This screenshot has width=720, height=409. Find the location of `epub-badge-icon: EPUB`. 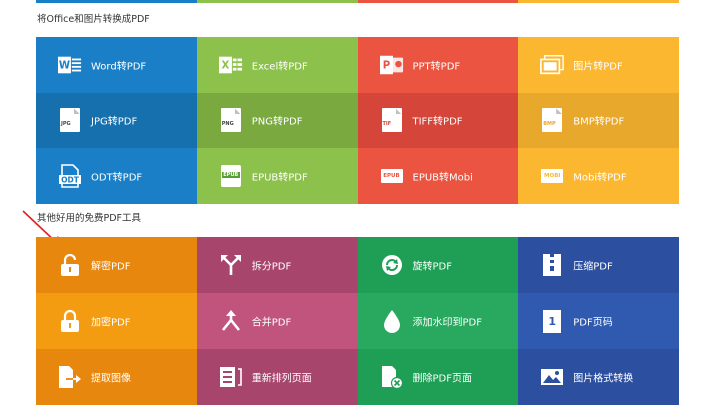

epub-badge-icon: EPUB is located at coordinates (392, 176).